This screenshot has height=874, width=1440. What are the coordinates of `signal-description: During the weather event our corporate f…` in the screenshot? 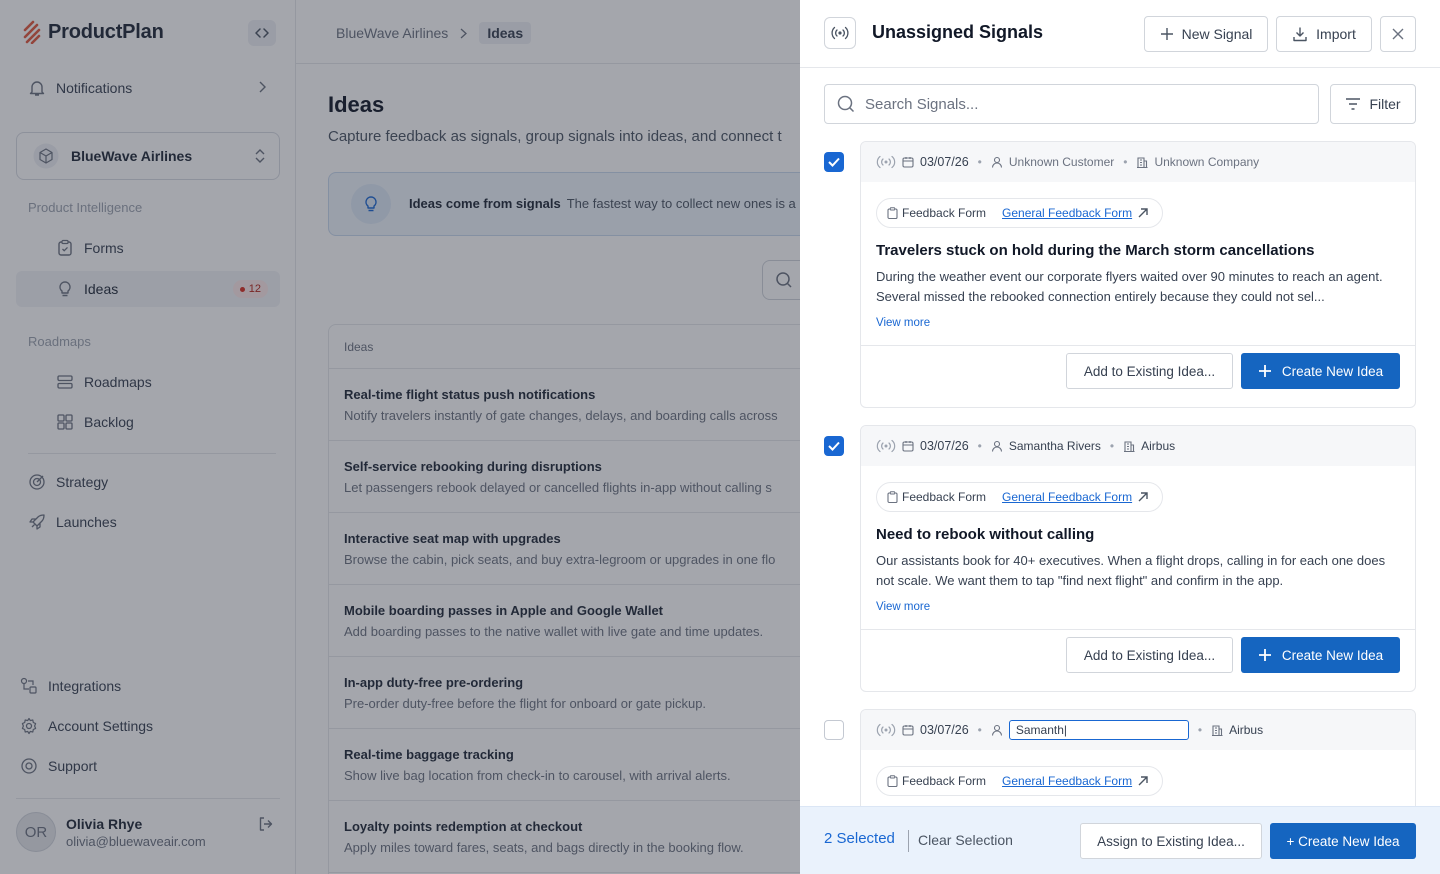 It's located at (1129, 286).